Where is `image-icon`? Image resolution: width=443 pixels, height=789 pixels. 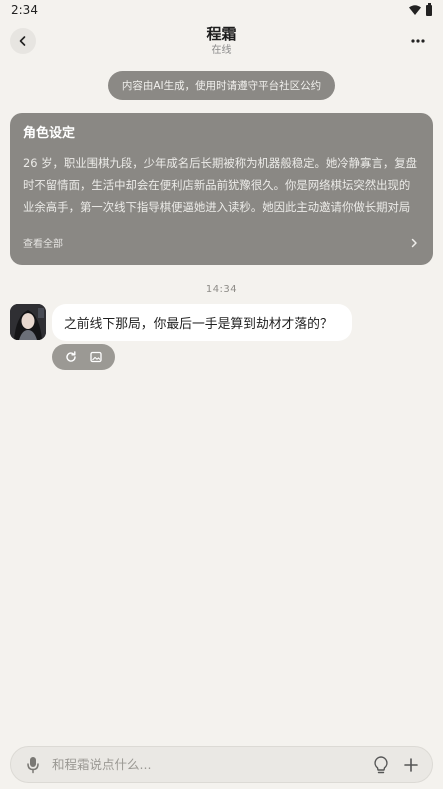 image-icon is located at coordinates (96, 357).